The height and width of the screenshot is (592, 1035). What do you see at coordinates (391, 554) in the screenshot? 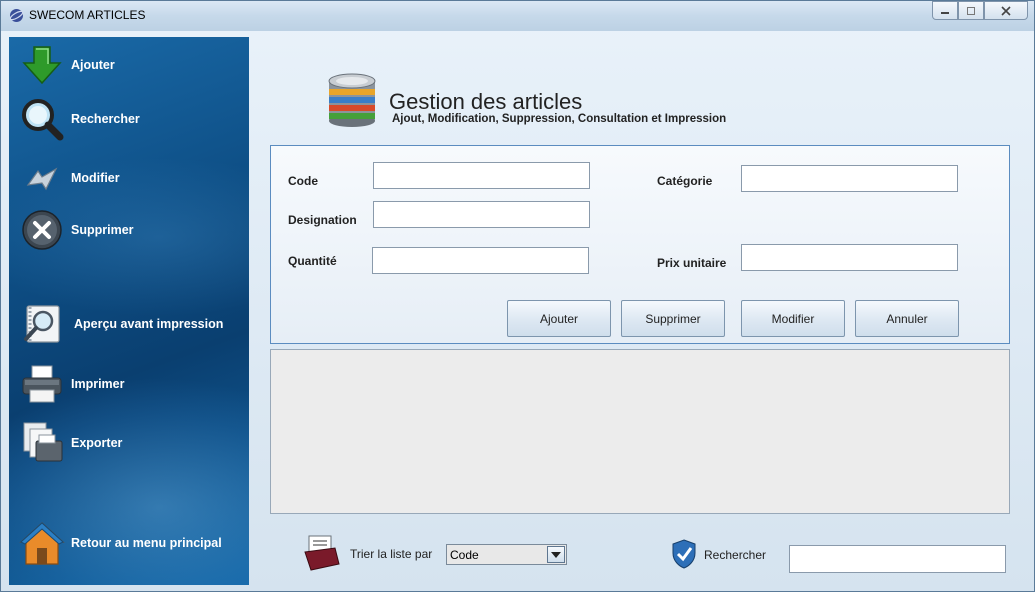
I see `sort-label: Trier la liste par` at bounding box center [391, 554].